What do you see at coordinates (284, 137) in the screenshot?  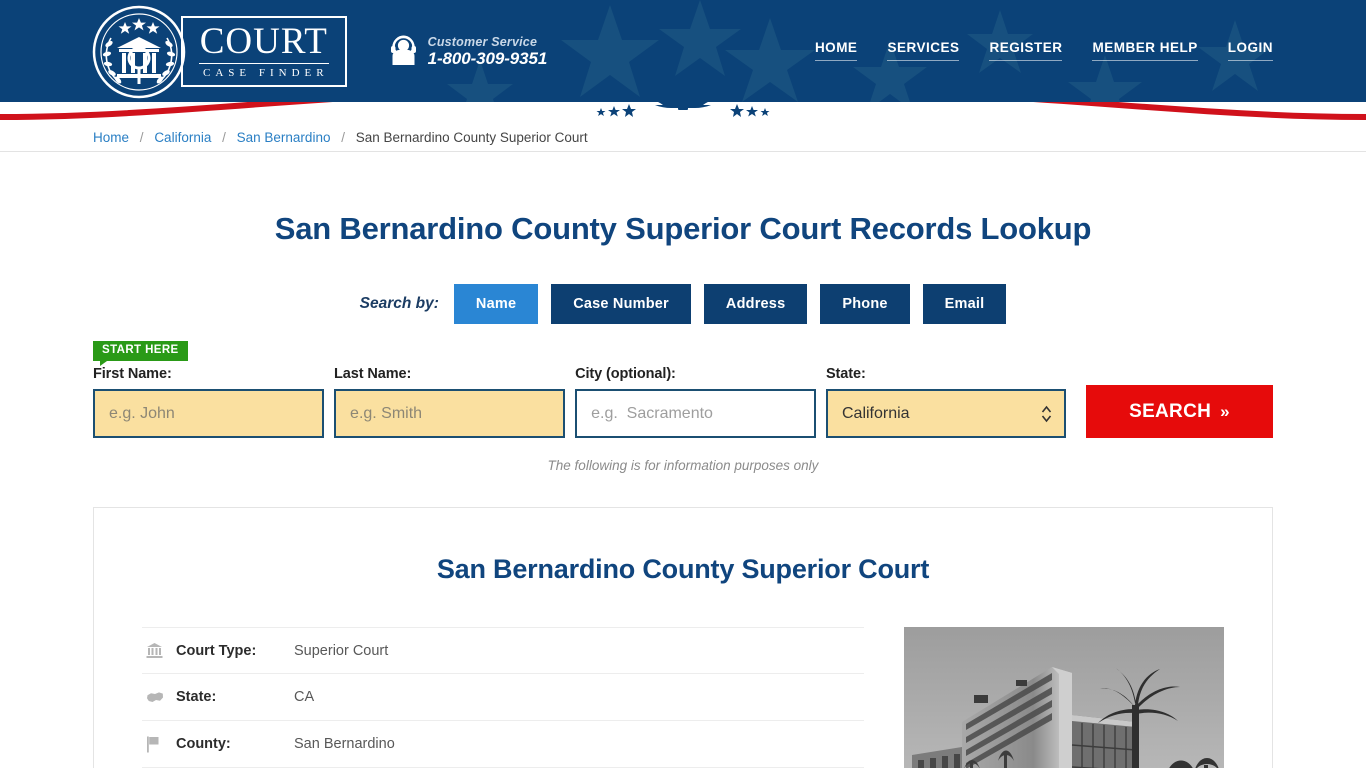 I see `breadcrumb-item-san-bernardino: San Bernardino` at bounding box center [284, 137].